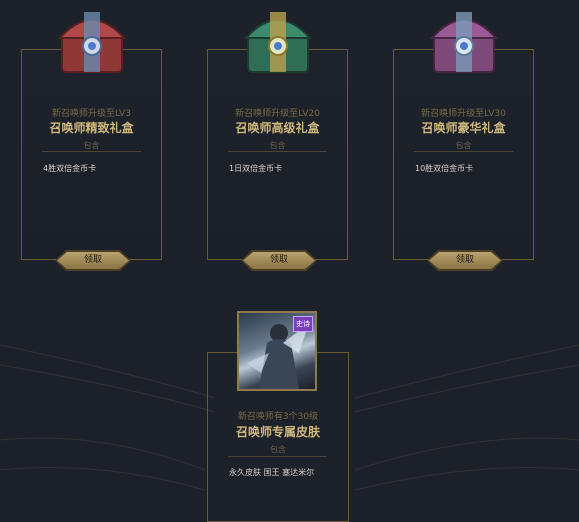  Describe the element at coordinates (444, 168) in the screenshot. I see `reward-item: 10胜双倍金币卡` at that location.